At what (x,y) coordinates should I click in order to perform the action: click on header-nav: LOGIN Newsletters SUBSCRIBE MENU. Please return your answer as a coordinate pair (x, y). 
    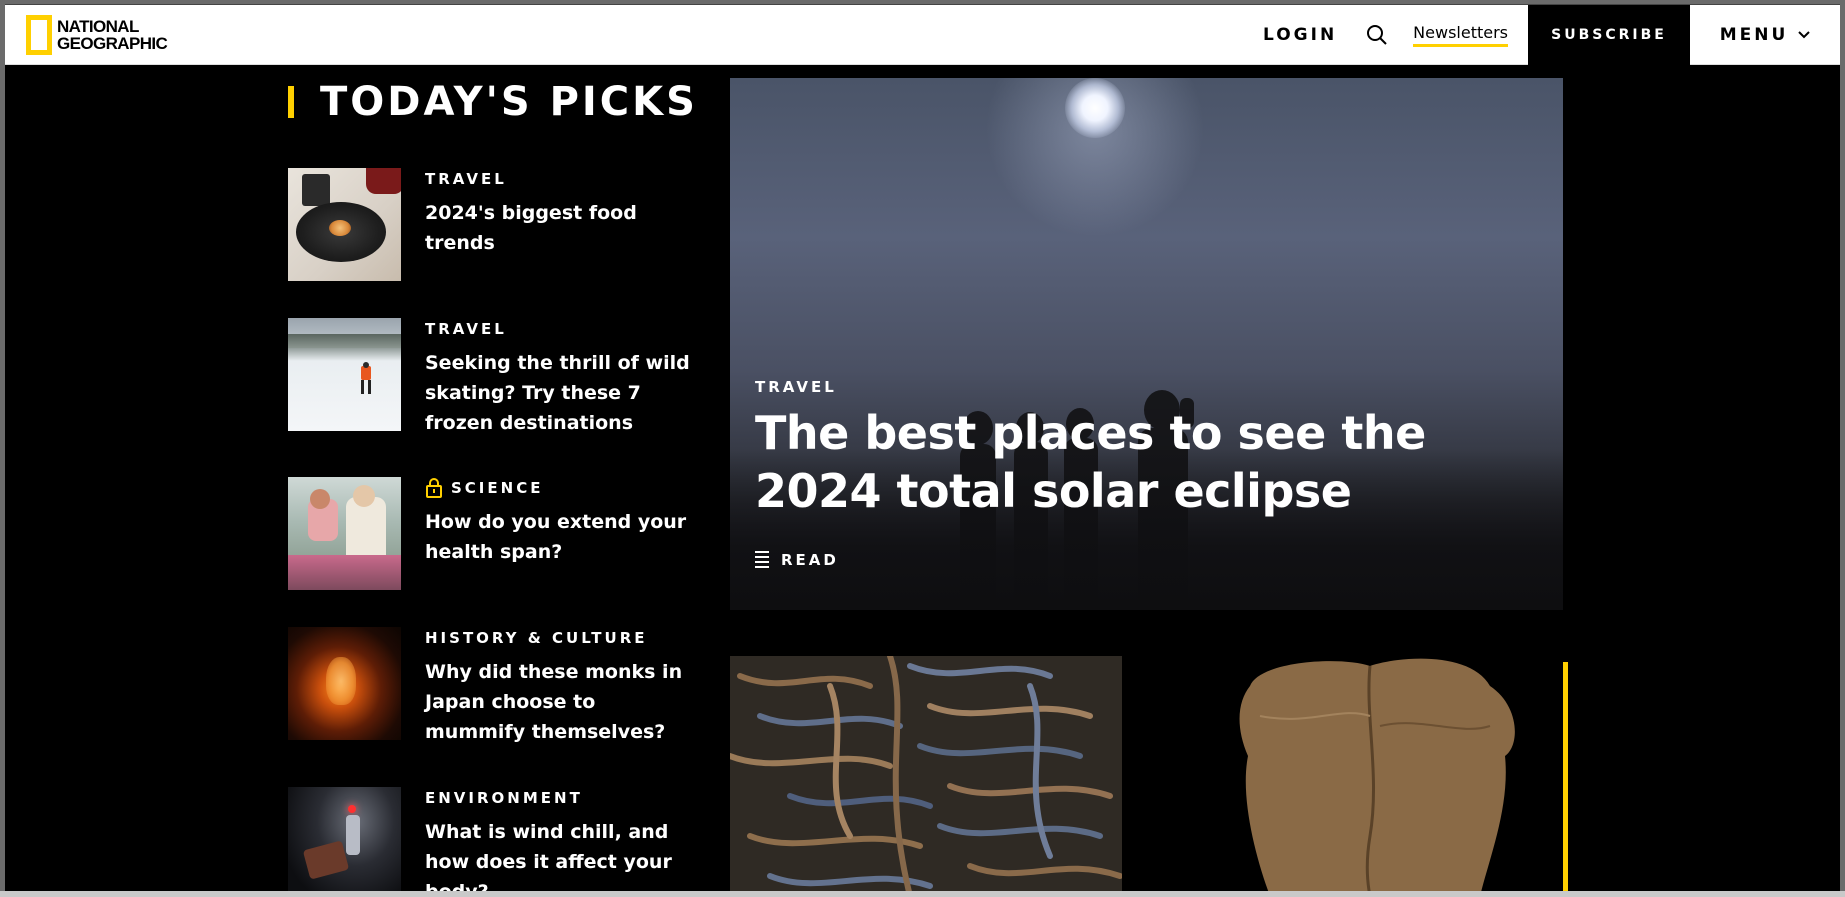
    Looking at the image, I should click on (1551, 35).